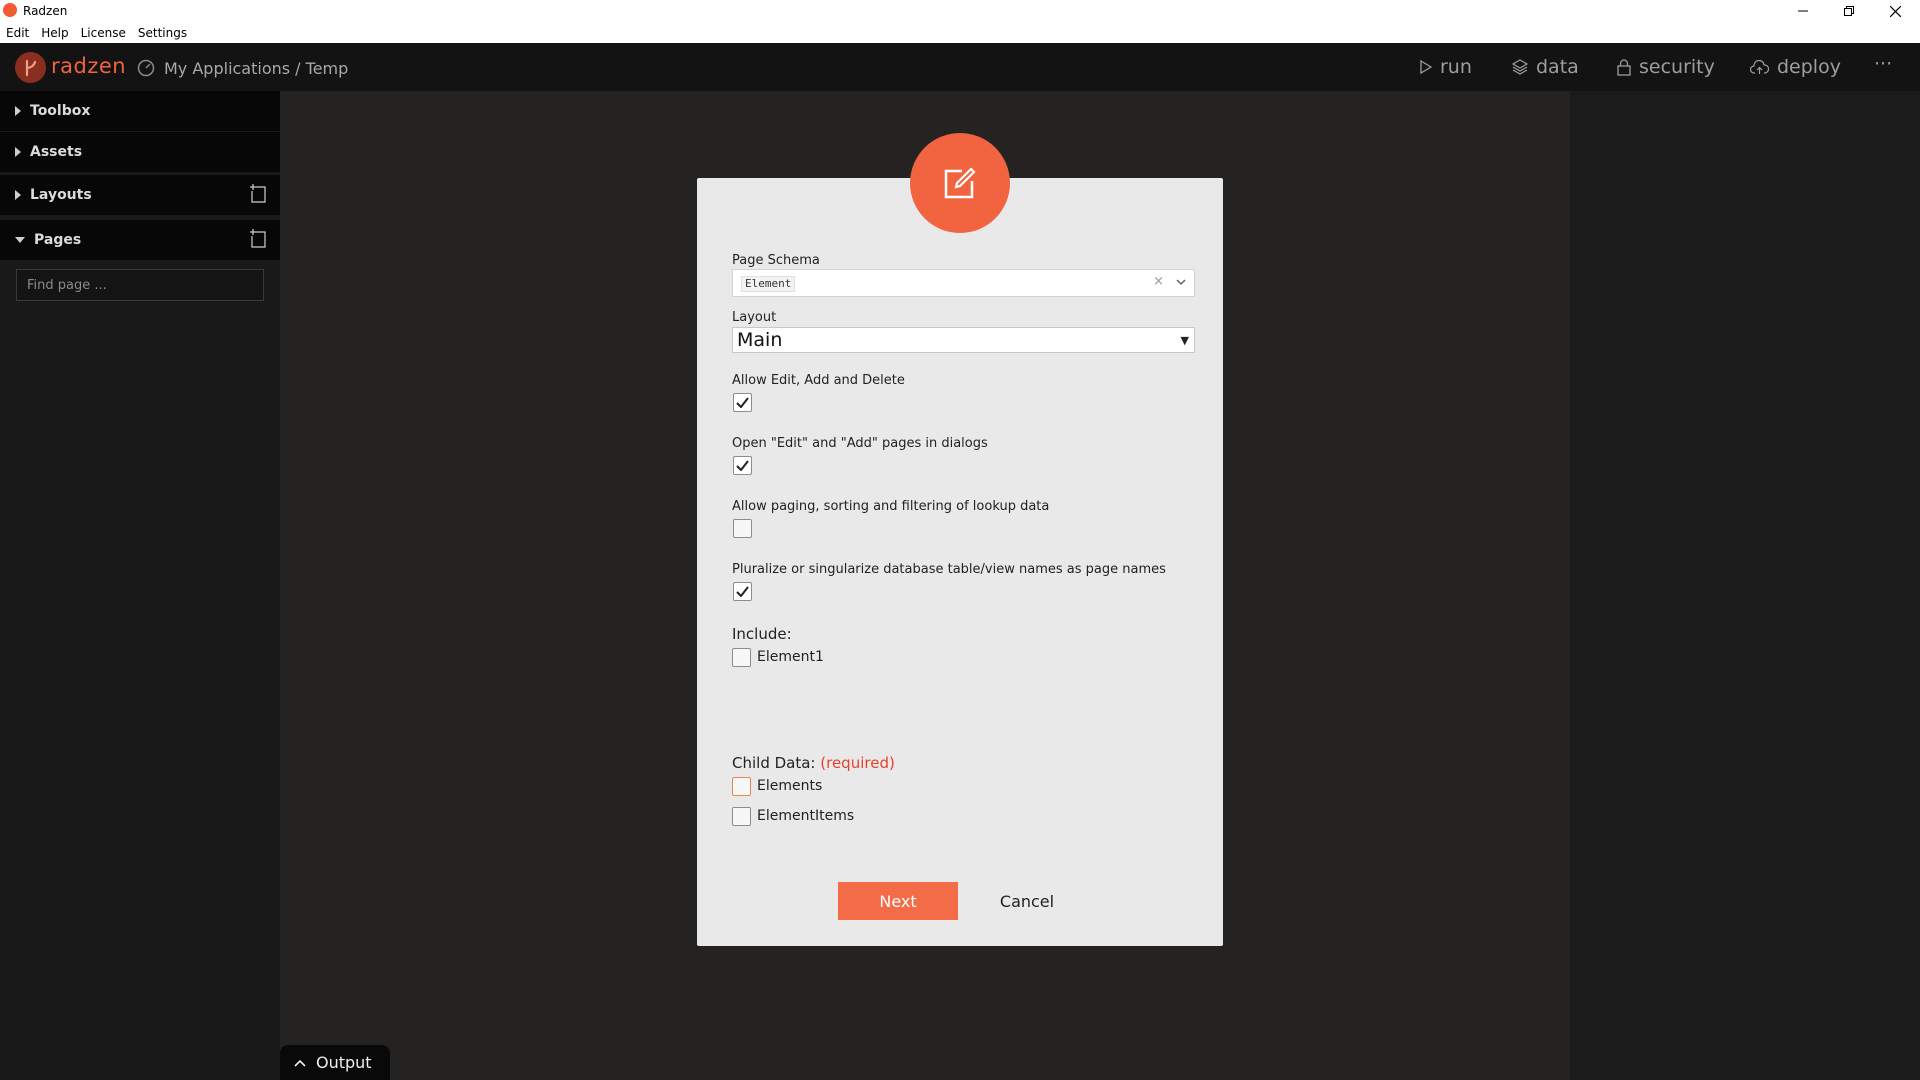 The height and width of the screenshot is (1080, 1920). I want to click on sidebar-section-assets: Assets, so click(140, 152).